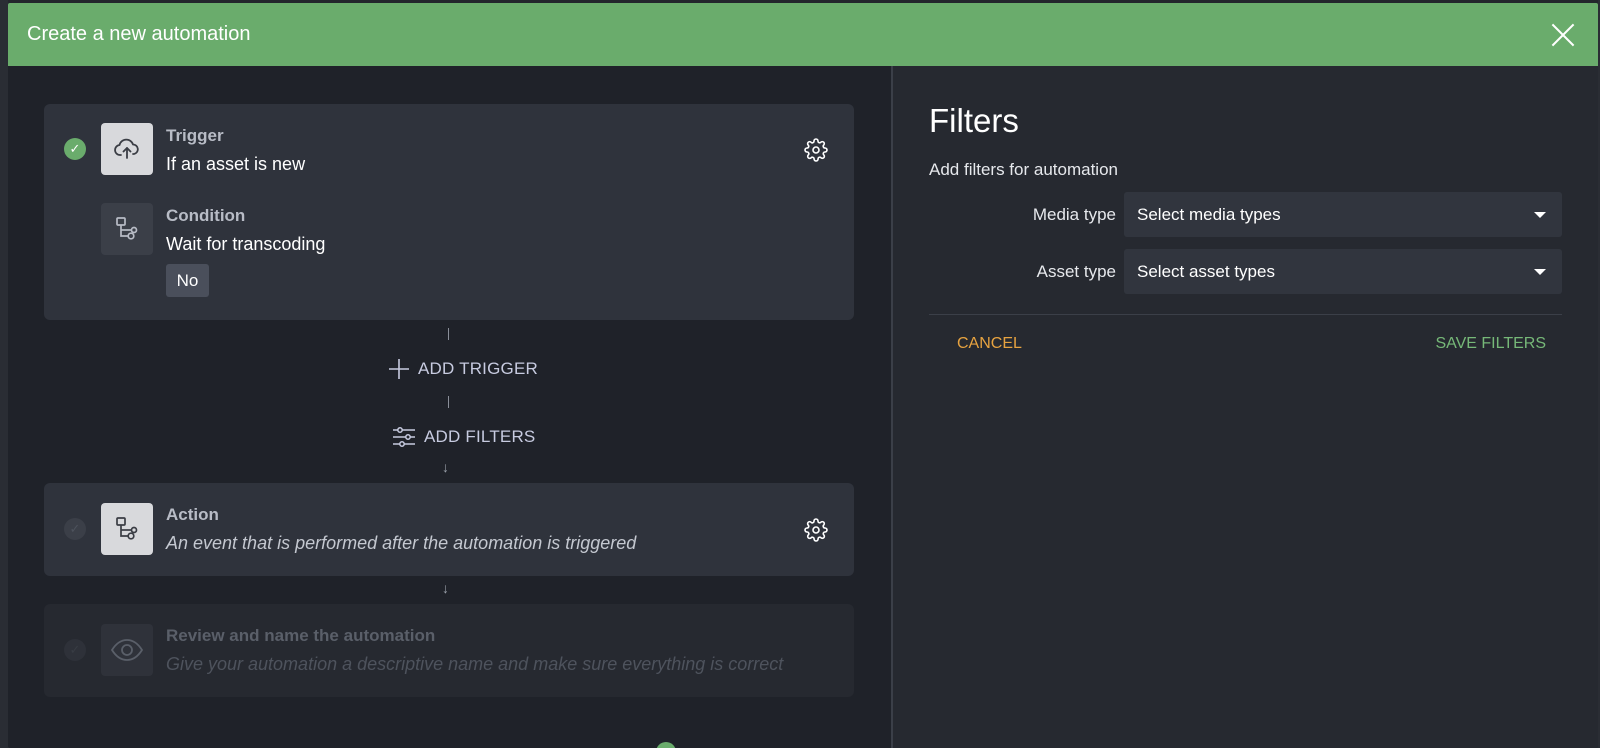 The width and height of the screenshot is (1600, 748). What do you see at coordinates (399, 369) in the screenshot?
I see `plus-icon` at bounding box center [399, 369].